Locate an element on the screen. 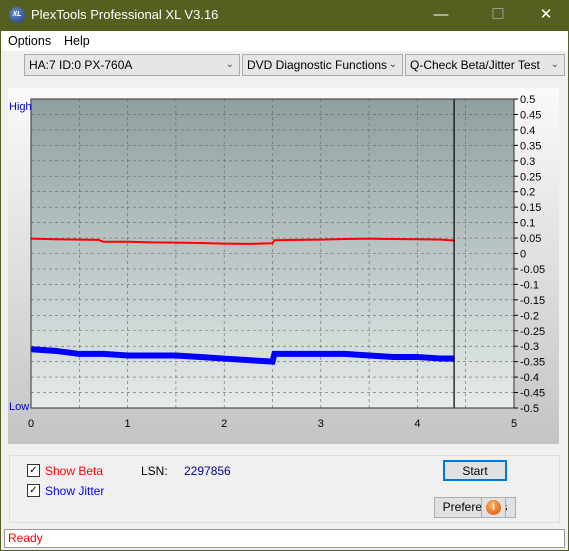 Image resolution: width=569 pixels, height=551 pixels. y-tick-label: 0.45 is located at coordinates (530, 115).